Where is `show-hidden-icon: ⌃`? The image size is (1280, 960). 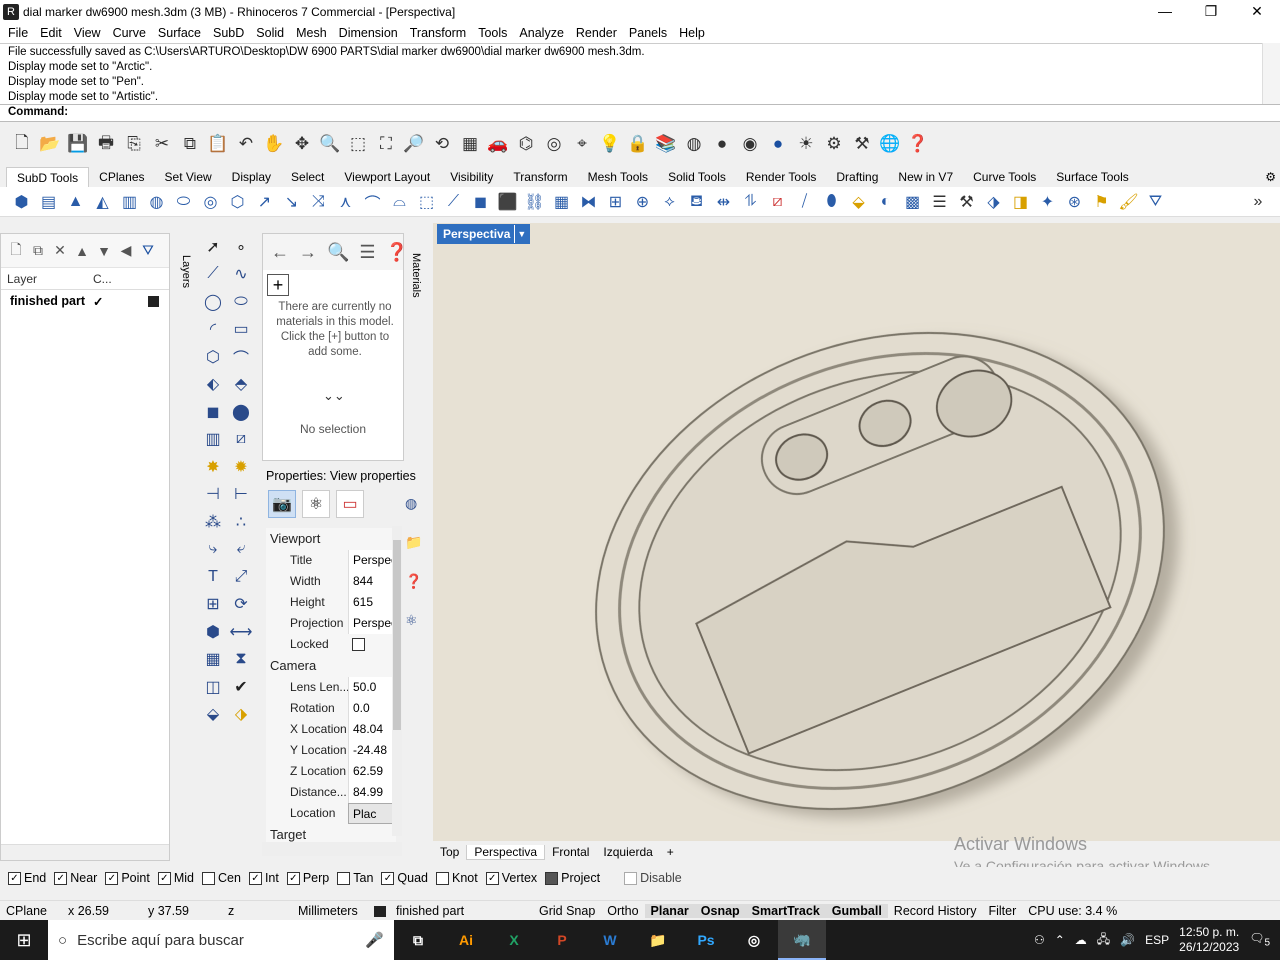 show-hidden-icon: ⌃ is located at coordinates (1060, 940).